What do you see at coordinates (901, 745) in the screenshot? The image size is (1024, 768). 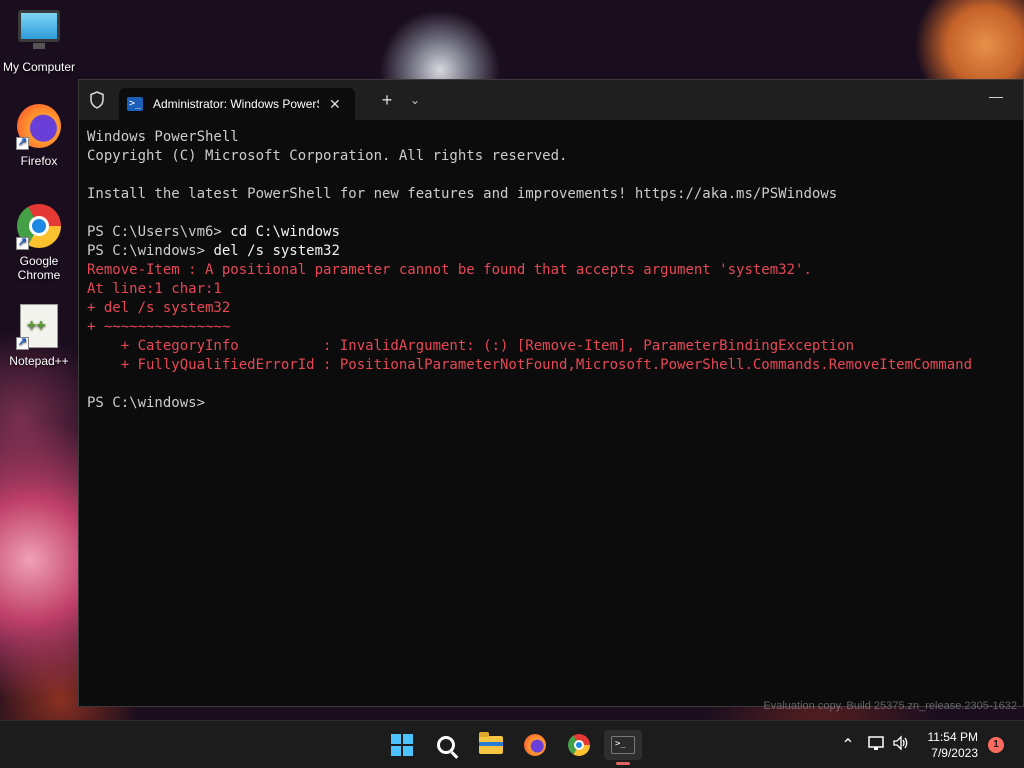 I see `speaker-icon` at bounding box center [901, 745].